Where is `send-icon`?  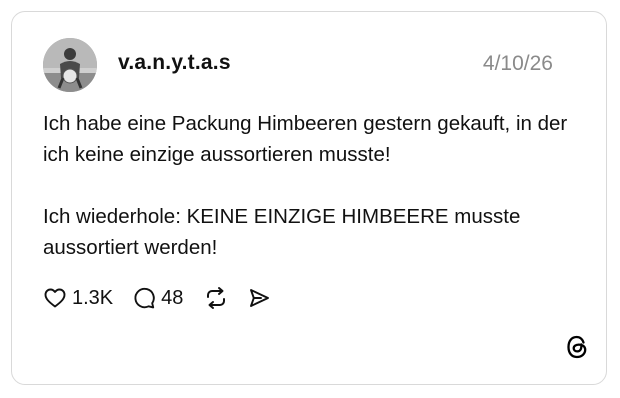 send-icon is located at coordinates (260, 298).